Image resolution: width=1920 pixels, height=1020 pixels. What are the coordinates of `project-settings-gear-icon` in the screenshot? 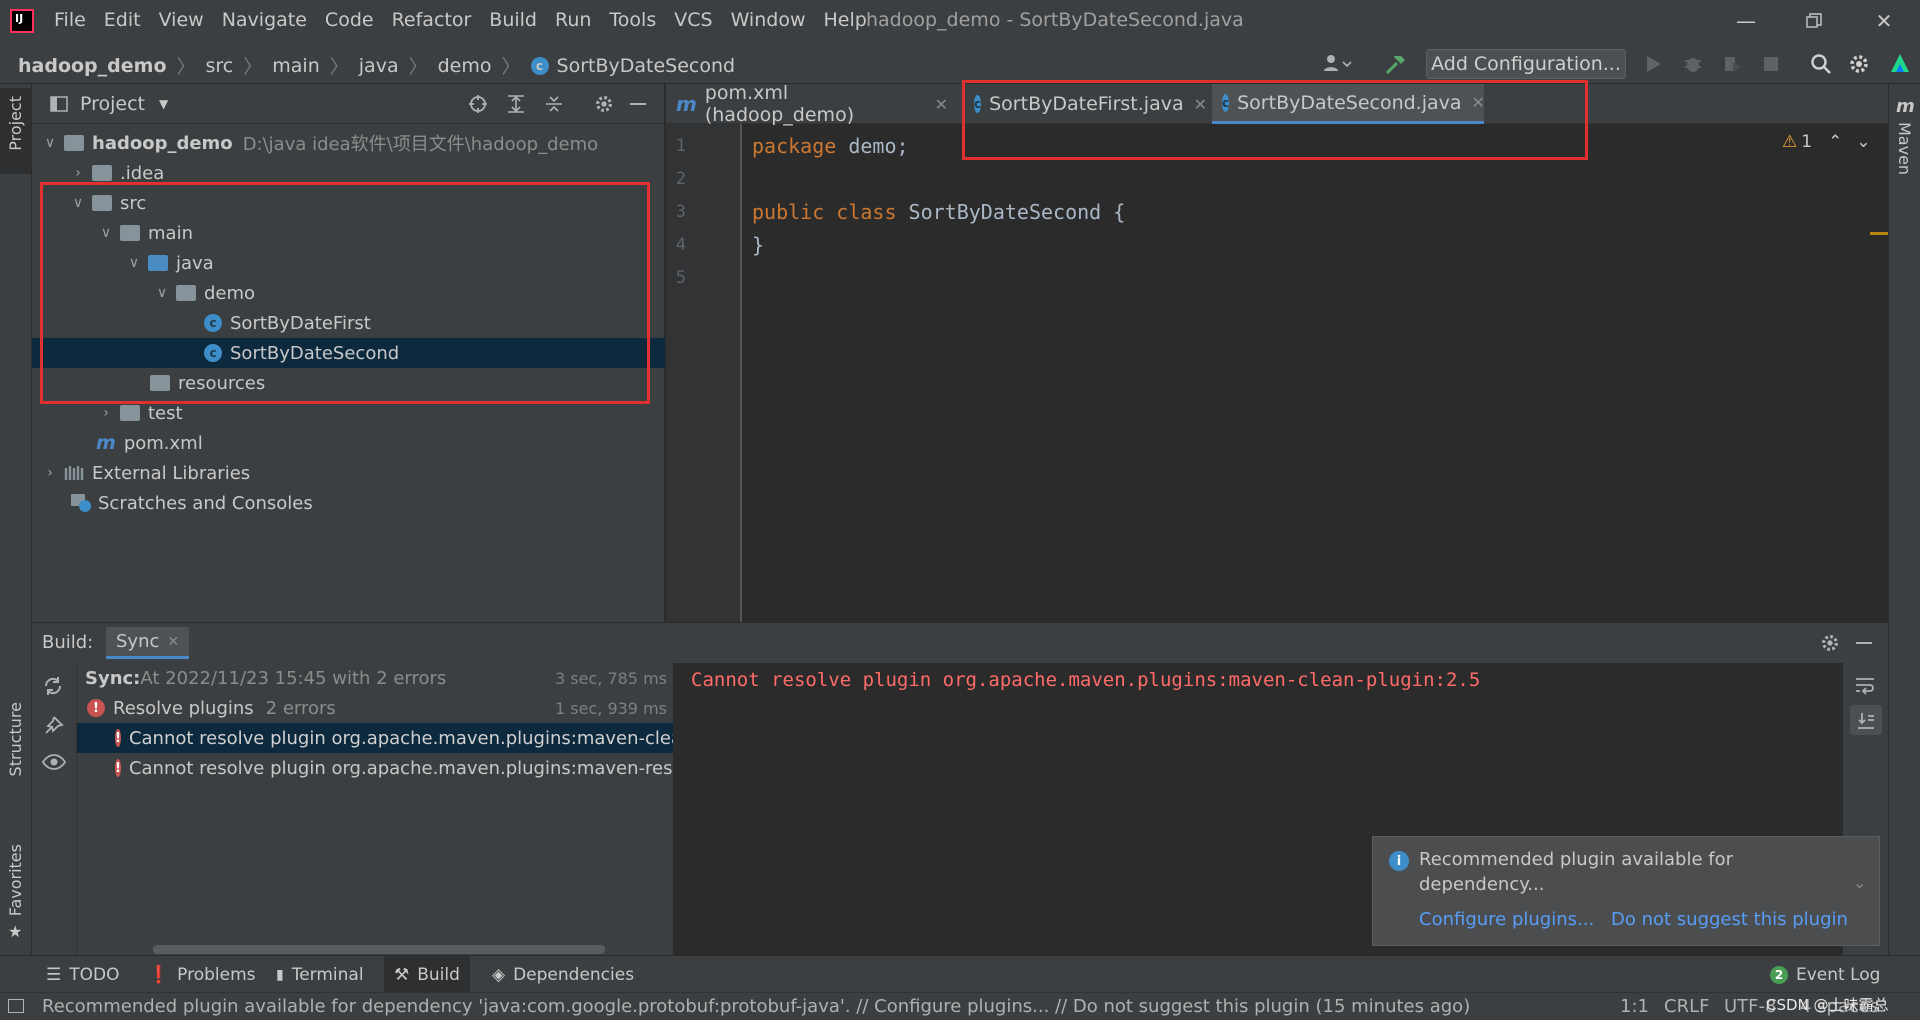 It's located at (604, 104).